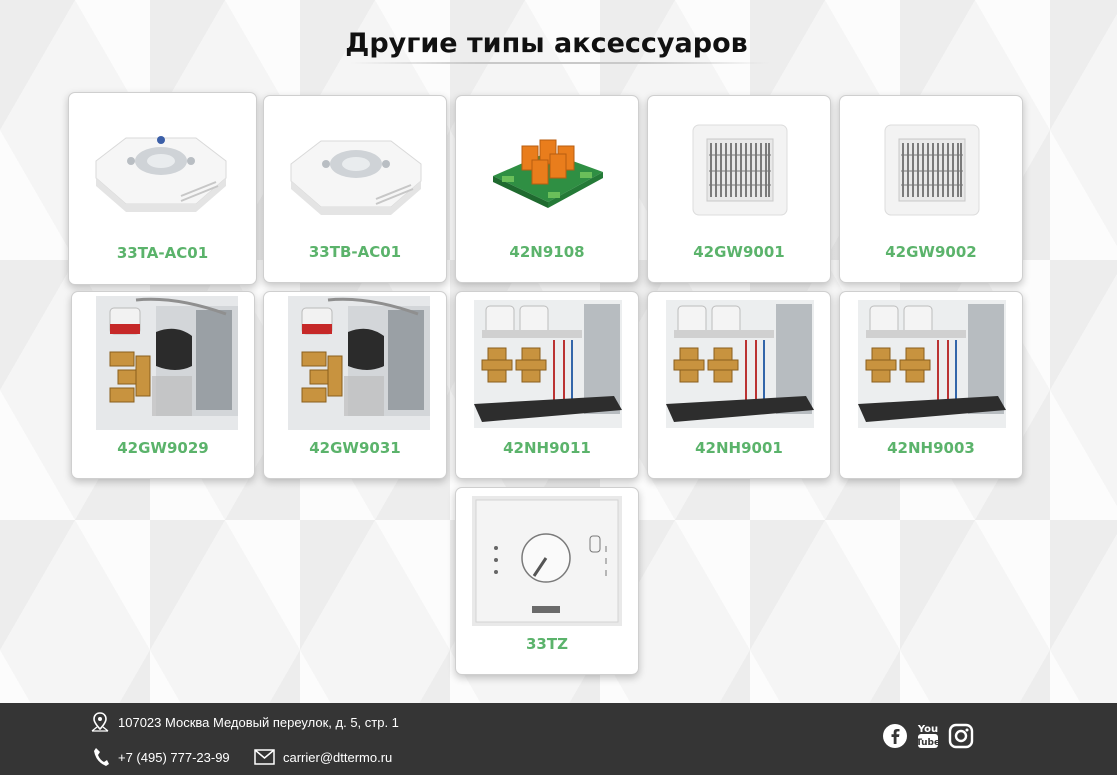  What do you see at coordinates (546, 43) in the screenshot?
I see `page-title: Другие типы аксессуаров` at bounding box center [546, 43].